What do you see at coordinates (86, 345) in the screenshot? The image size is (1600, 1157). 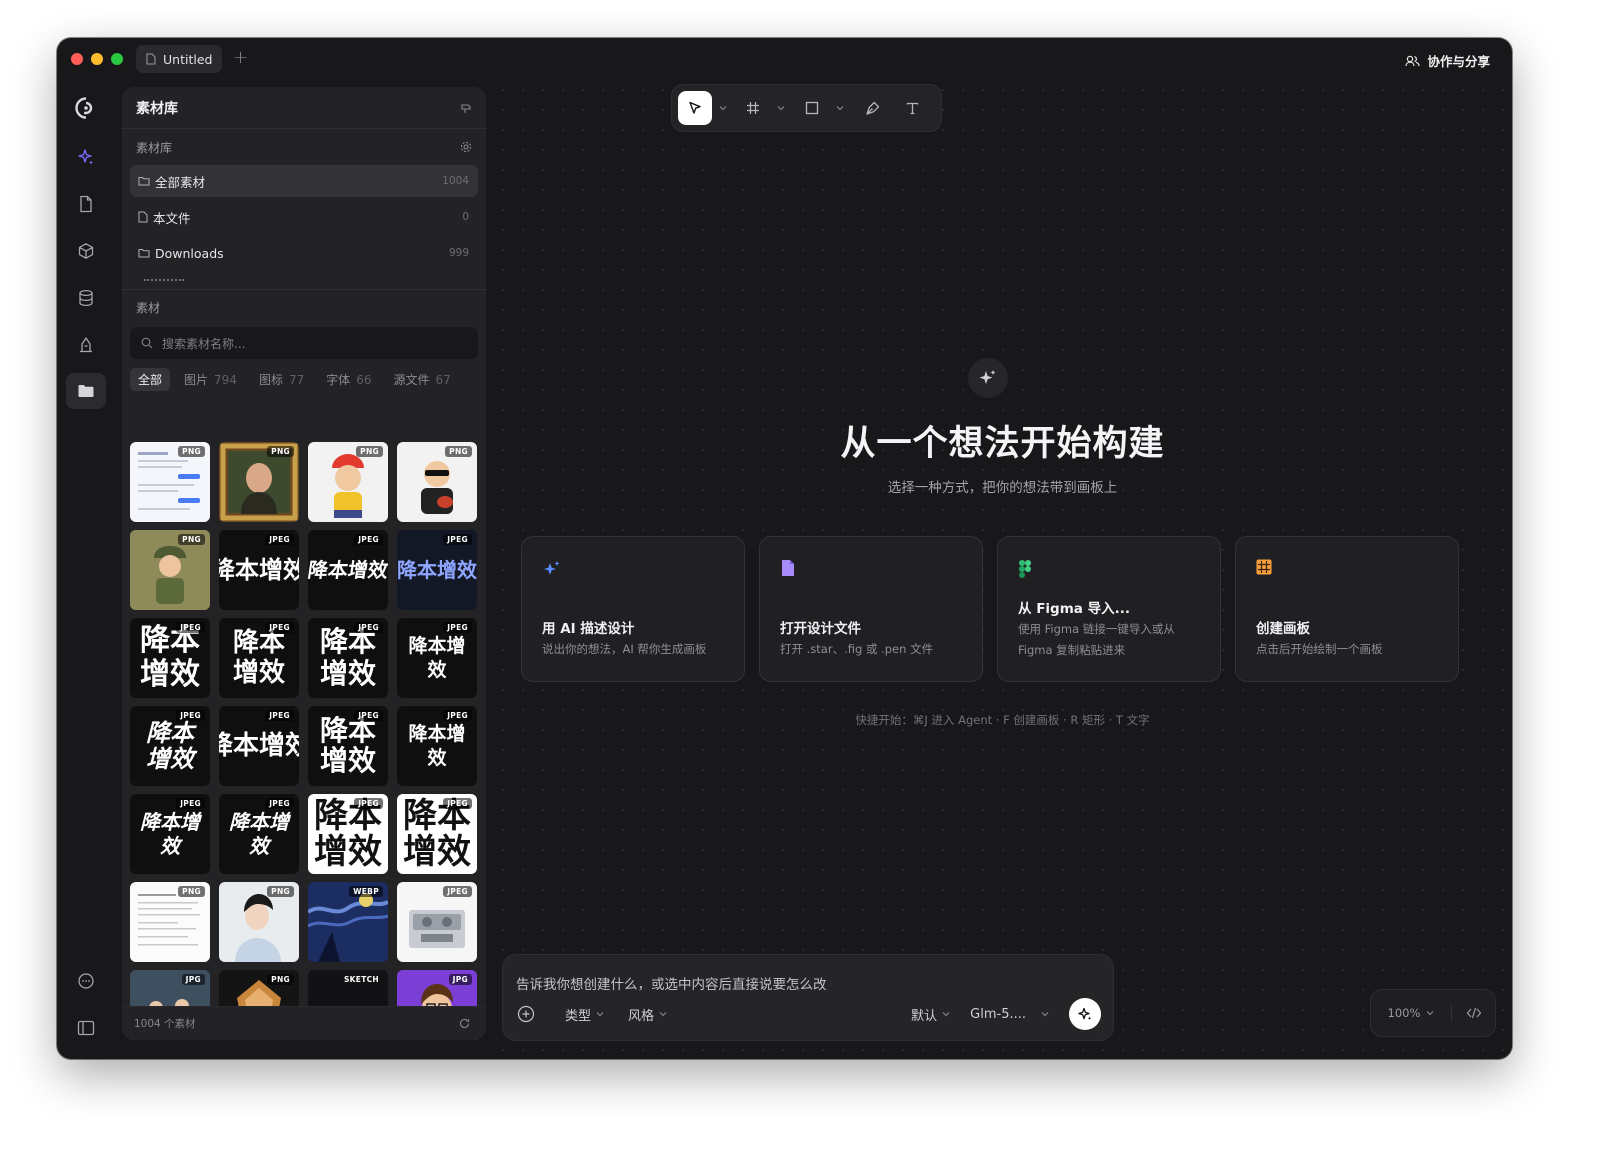 I see `brush-icon` at bounding box center [86, 345].